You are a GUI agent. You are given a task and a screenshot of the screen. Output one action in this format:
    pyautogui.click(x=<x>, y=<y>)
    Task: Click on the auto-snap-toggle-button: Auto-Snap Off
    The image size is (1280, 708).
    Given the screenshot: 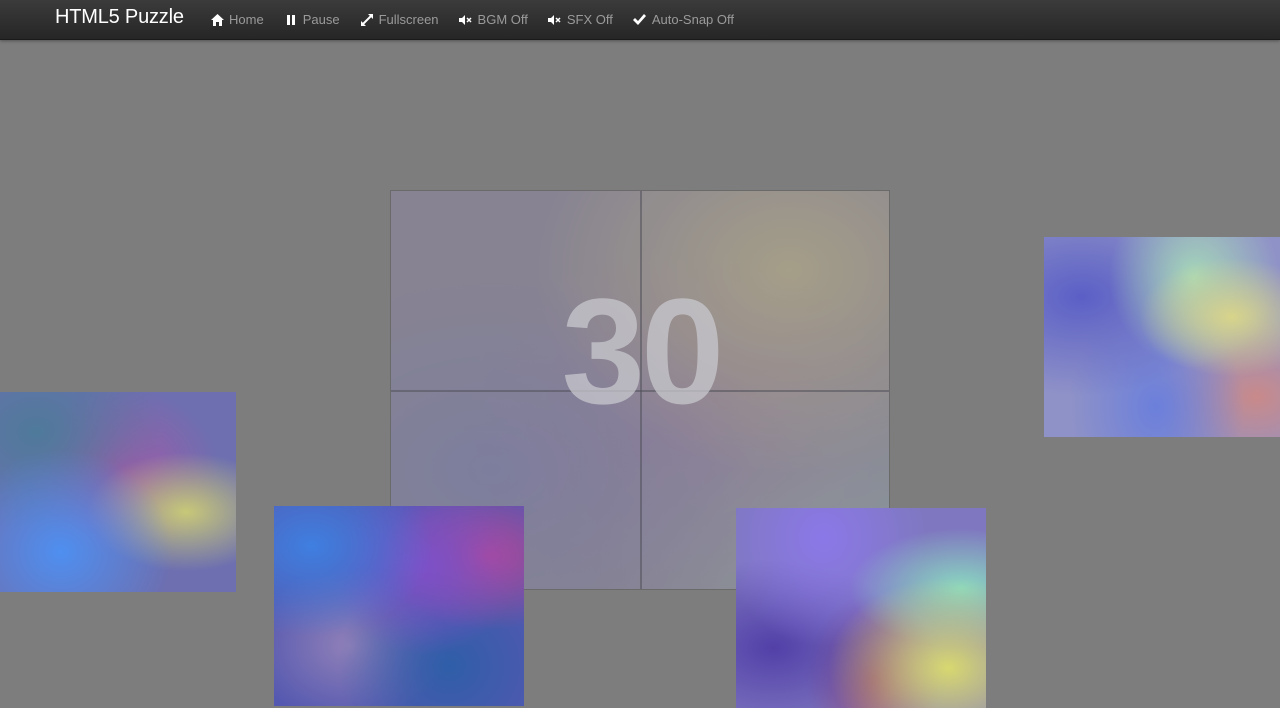 What is the action you would take?
    pyautogui.click(x=683, y=19)
    